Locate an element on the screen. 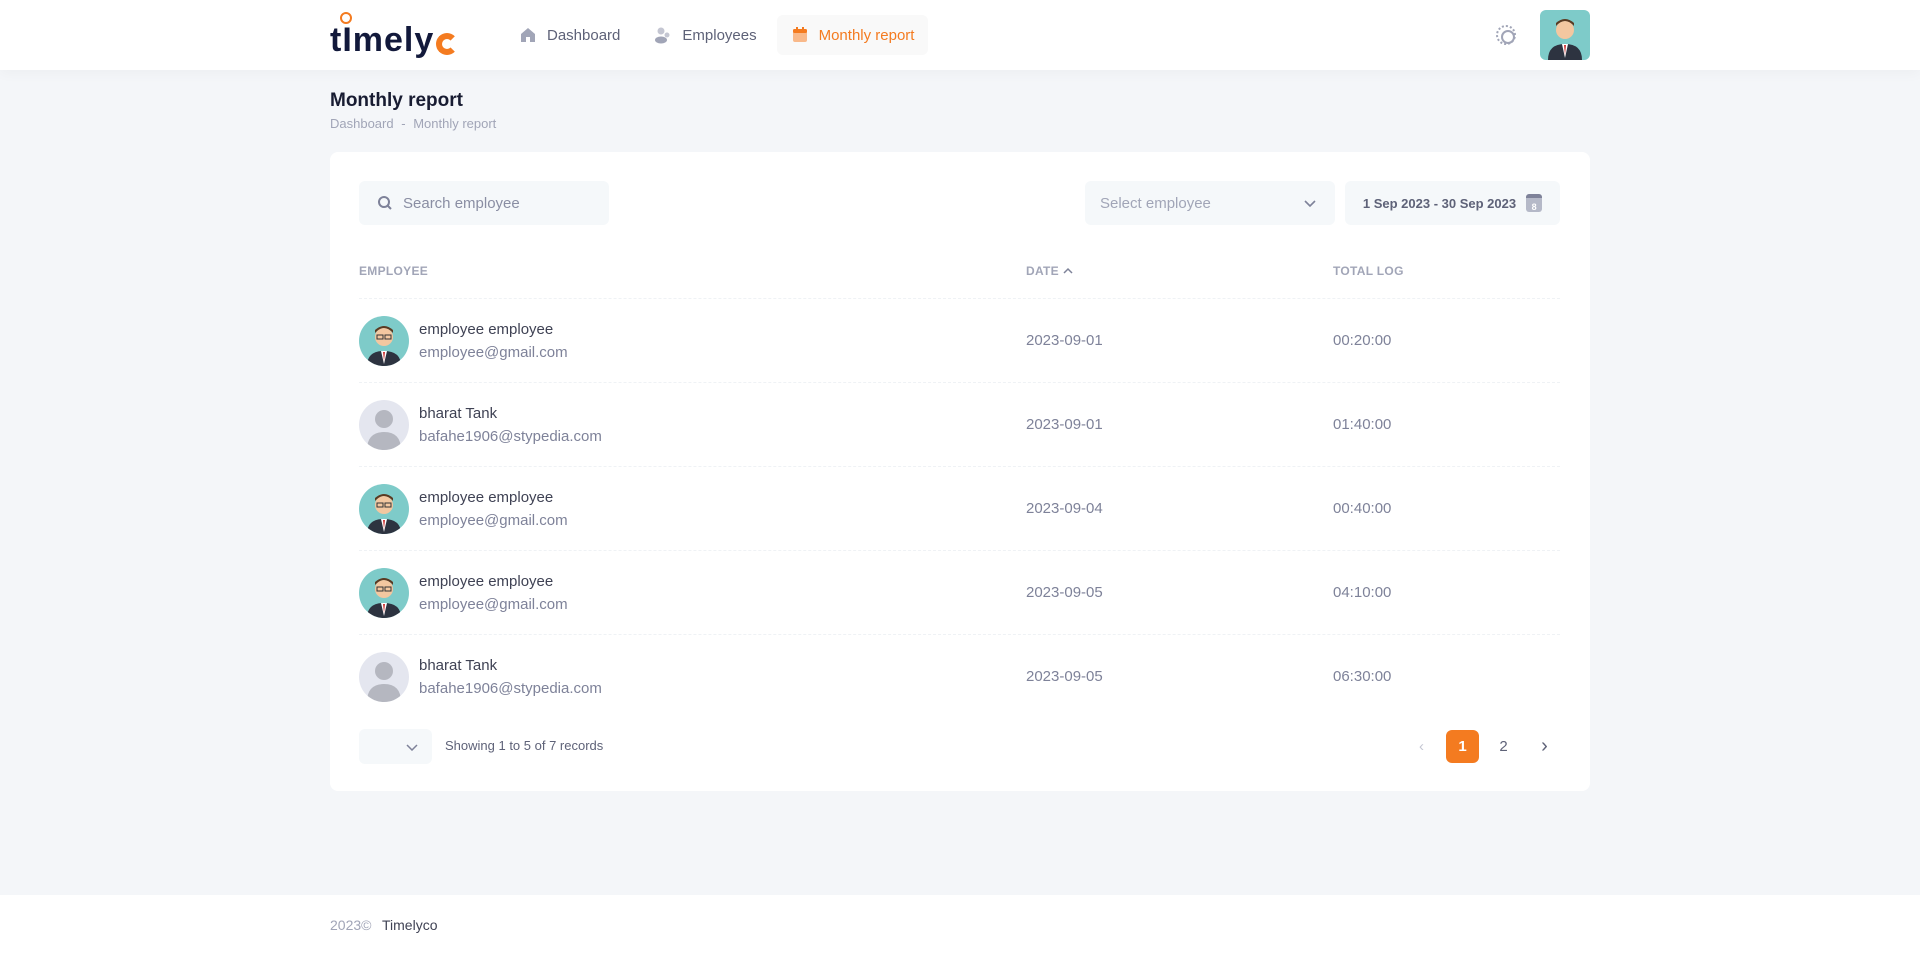  nav-label: Employees is located at coordinates (719, 35).